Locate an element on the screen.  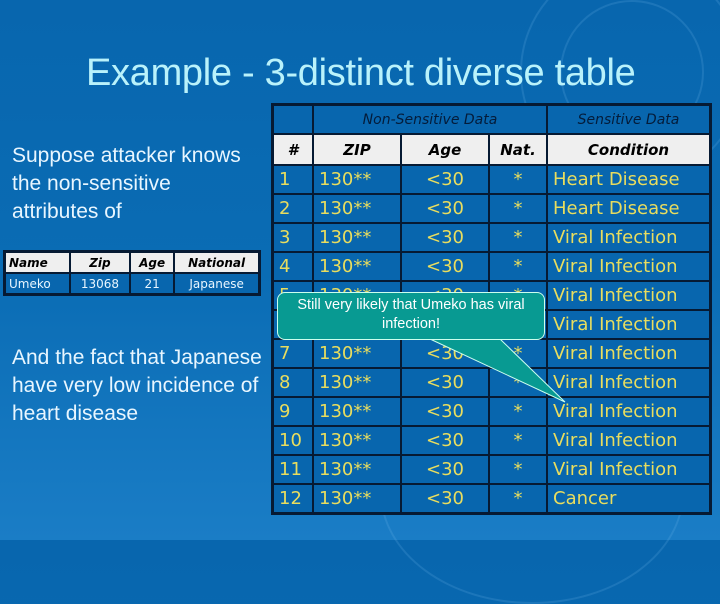
callout-pointer is located at coordinates (497, 370).